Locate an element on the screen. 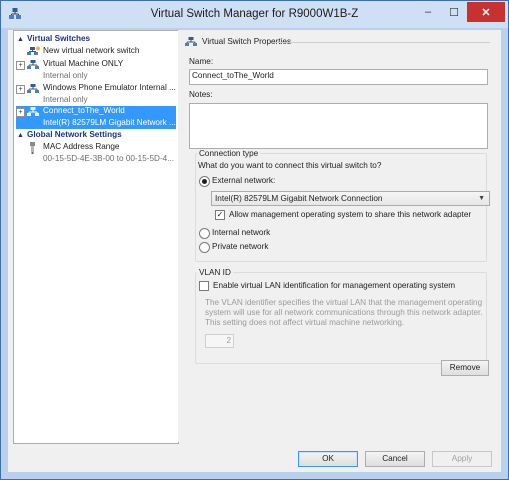  virtual-switches-section: ▲ Virtual Switches is located at coordinates (96, 39).